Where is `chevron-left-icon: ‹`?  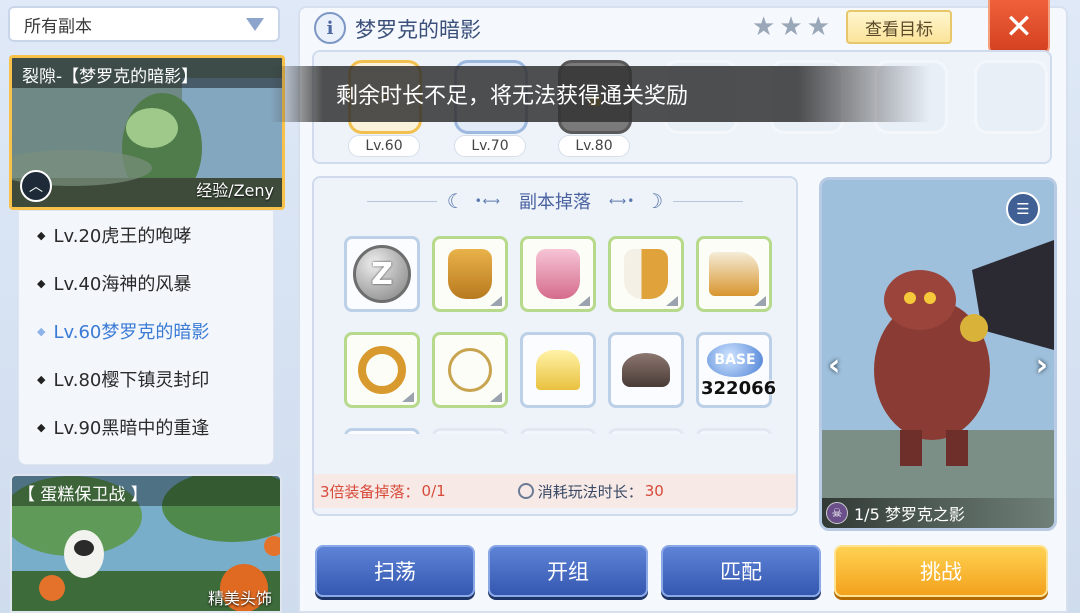
chevron-left-icon: ‹ is located at coordinates (834, 365).